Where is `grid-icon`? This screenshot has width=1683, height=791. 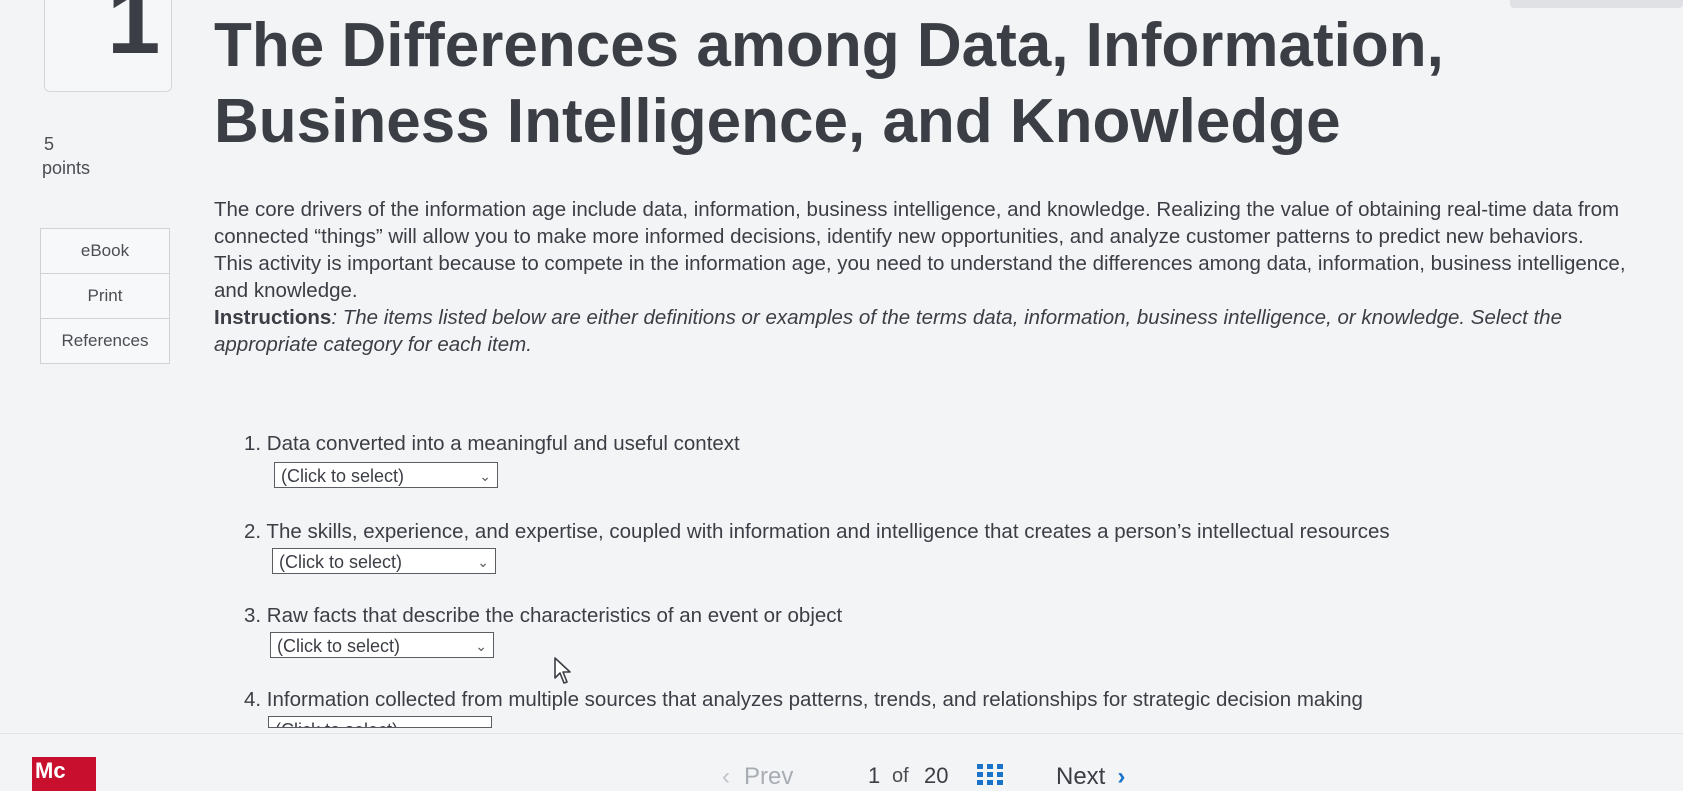
grid-icon is located at coordinates (990, 775).